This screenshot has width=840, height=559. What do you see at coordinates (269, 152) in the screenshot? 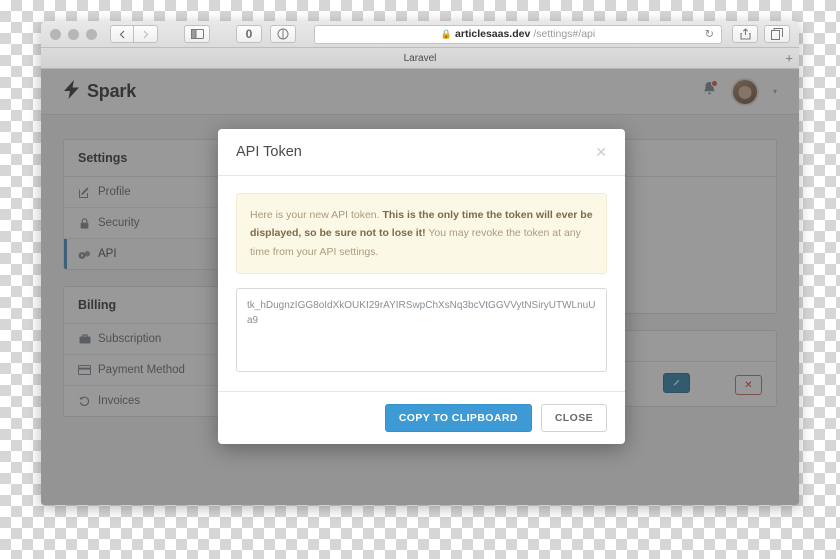
I see `modal-title: API Token` at bounding box center [269, 152].